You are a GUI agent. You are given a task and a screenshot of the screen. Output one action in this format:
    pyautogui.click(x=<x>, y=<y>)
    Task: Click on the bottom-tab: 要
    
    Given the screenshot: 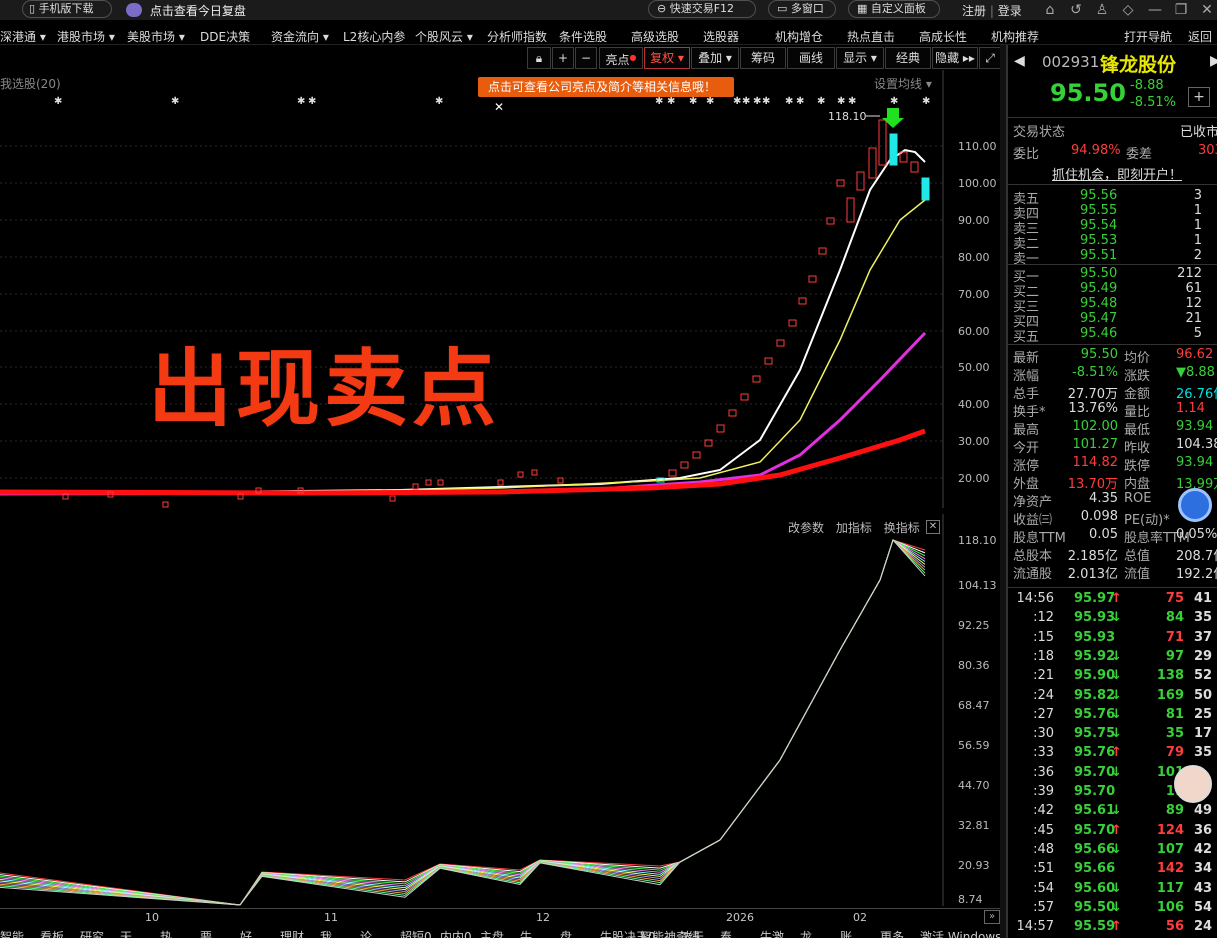 What is the action you would take?
    pyautogui.click(x=206, y=933)
    